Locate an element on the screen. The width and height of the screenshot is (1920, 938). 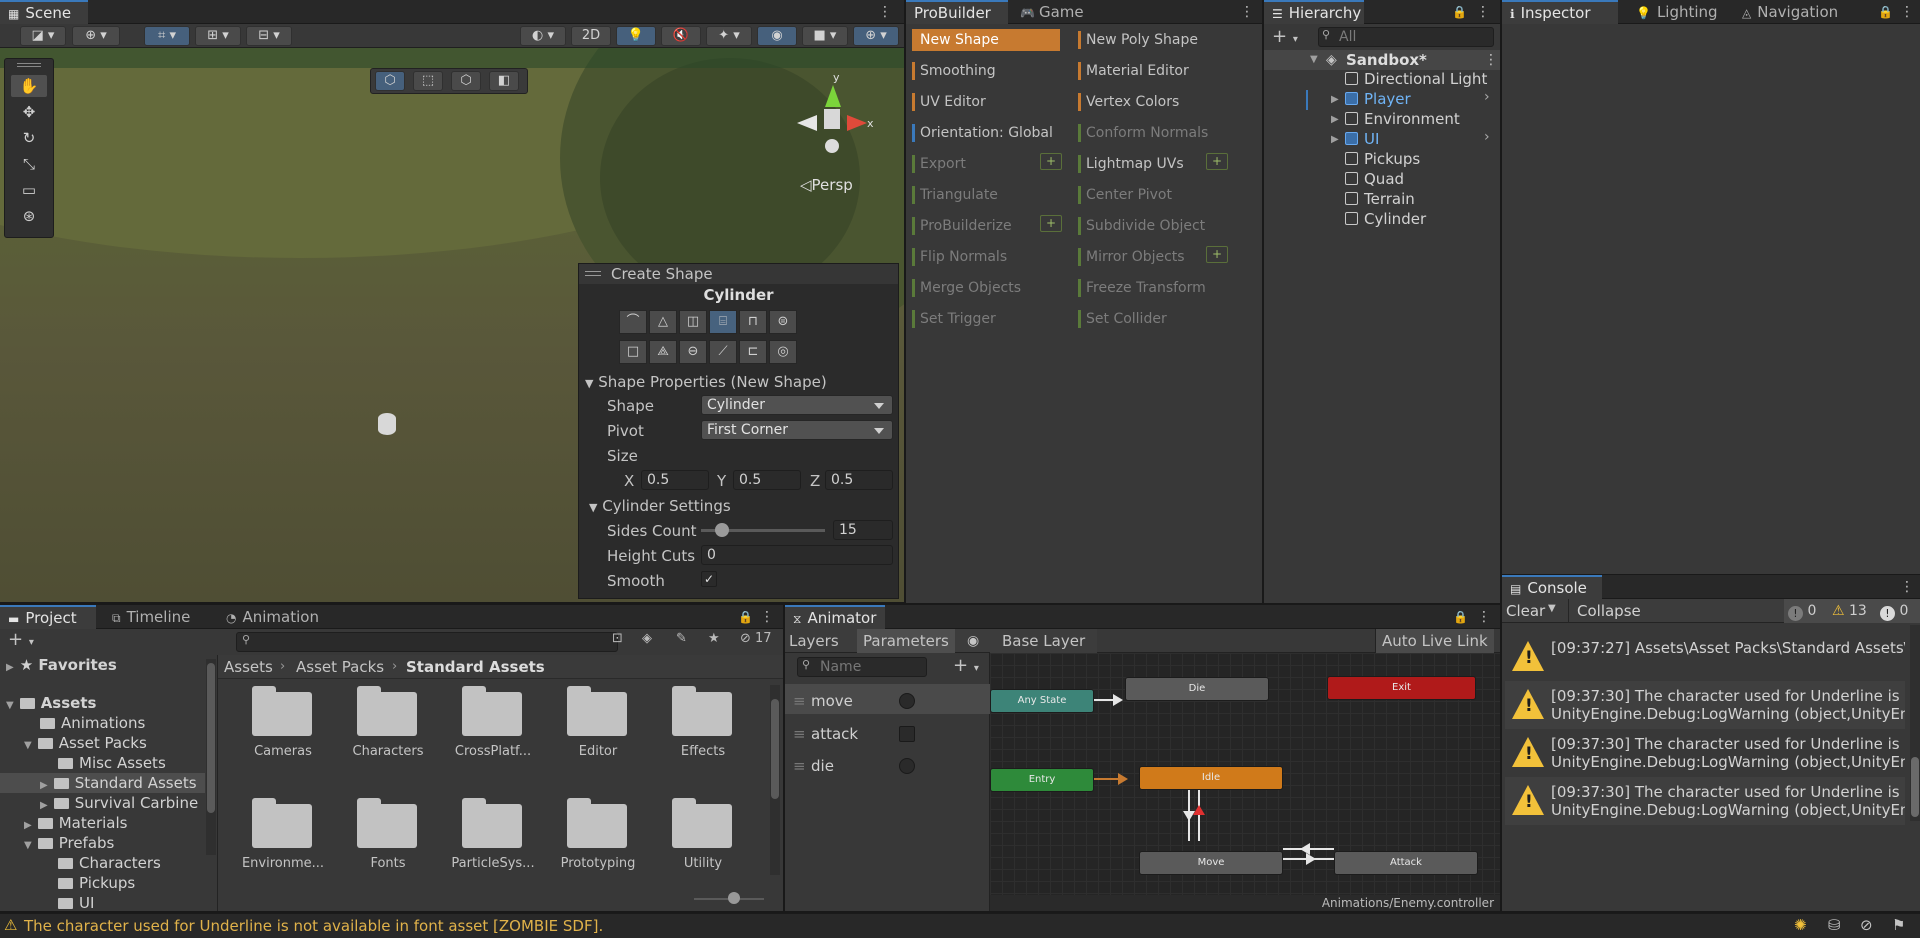
probuilder-button-smoothing: Smoothing is located at coordinates (954, 71).